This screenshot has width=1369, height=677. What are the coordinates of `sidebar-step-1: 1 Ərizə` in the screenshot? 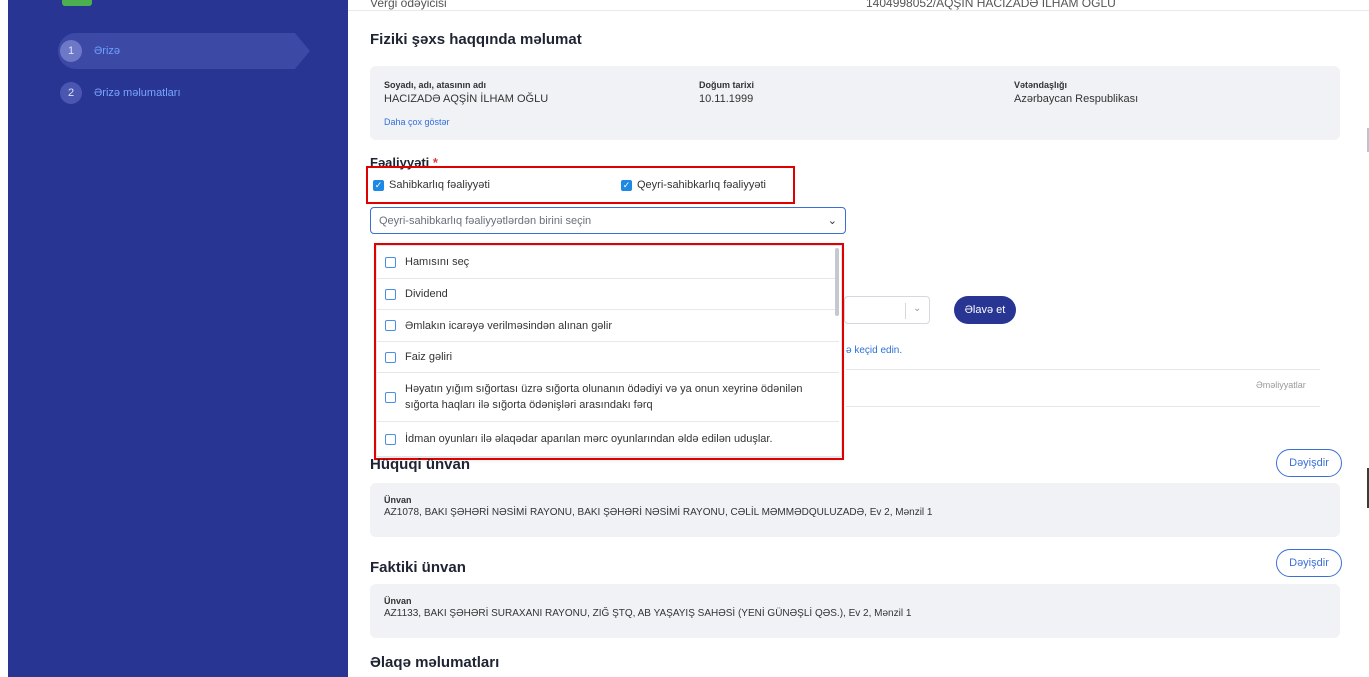 It's located at (184, 51).